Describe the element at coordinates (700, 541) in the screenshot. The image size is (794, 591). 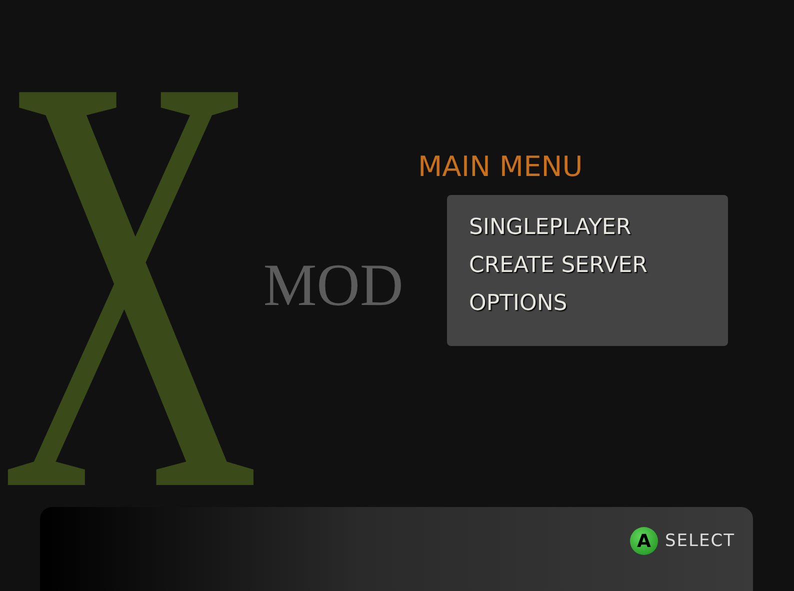
I see `hint-label: SELECT` at that location.